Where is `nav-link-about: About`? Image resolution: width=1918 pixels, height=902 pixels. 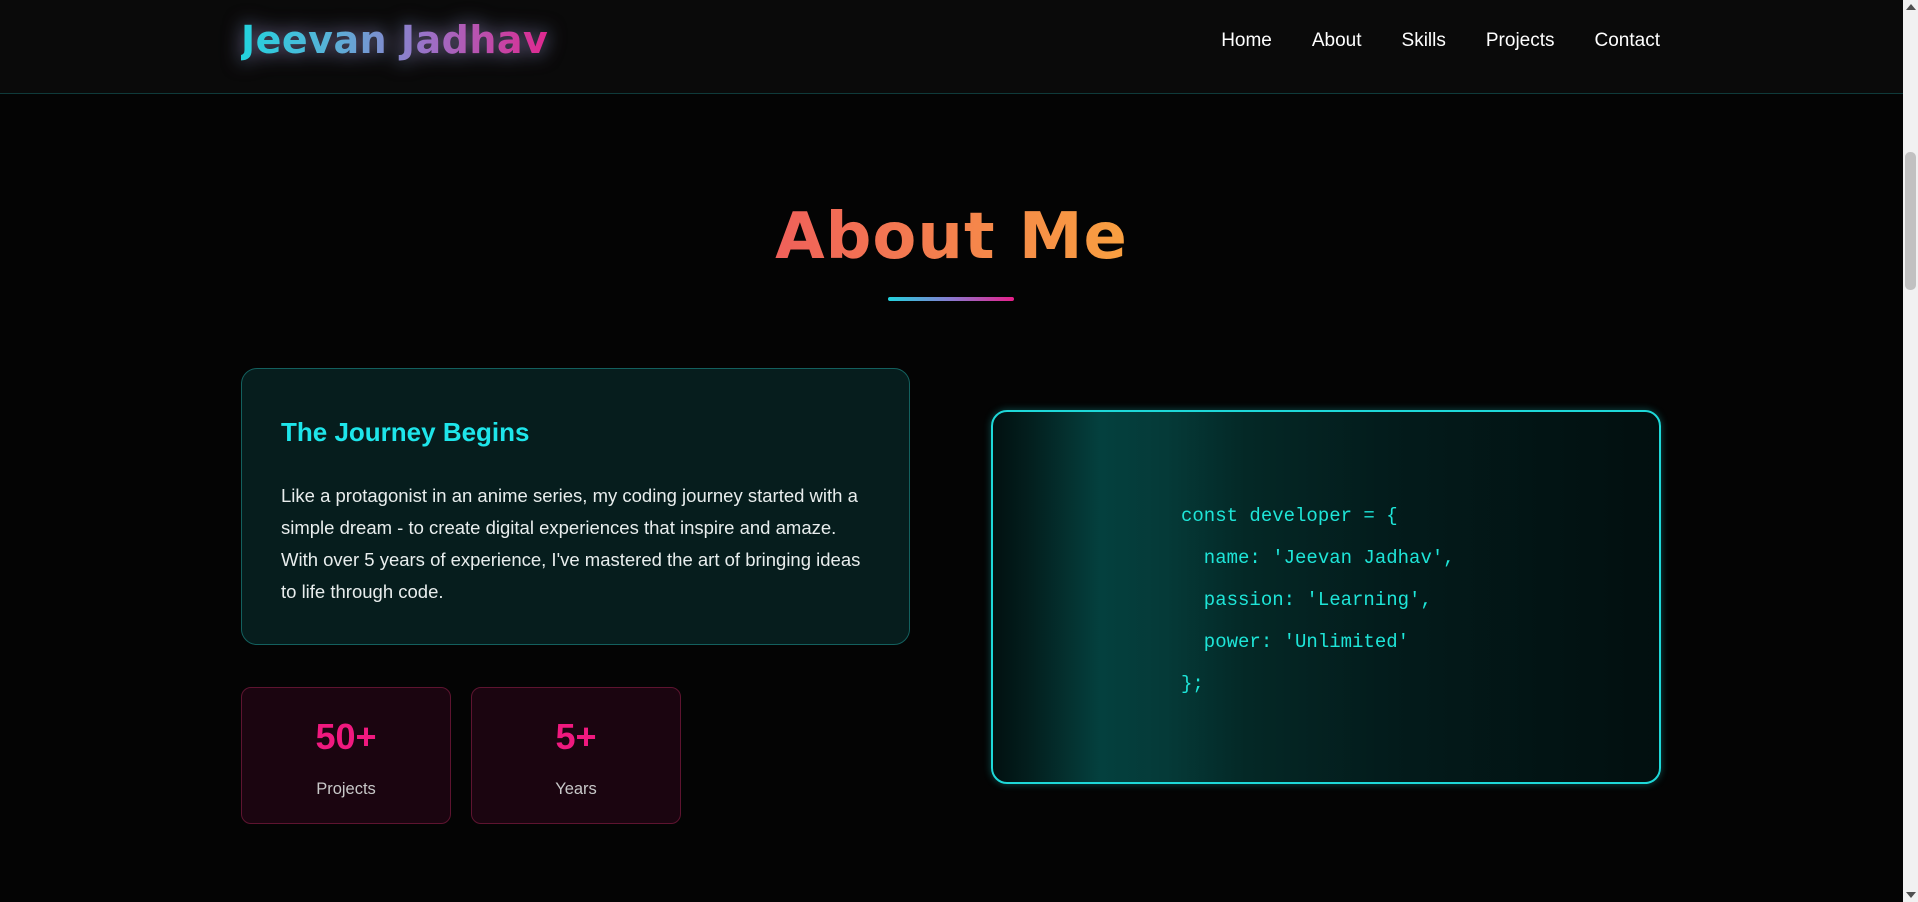
nav-link-about: About is located at coordinates (1337, 41).